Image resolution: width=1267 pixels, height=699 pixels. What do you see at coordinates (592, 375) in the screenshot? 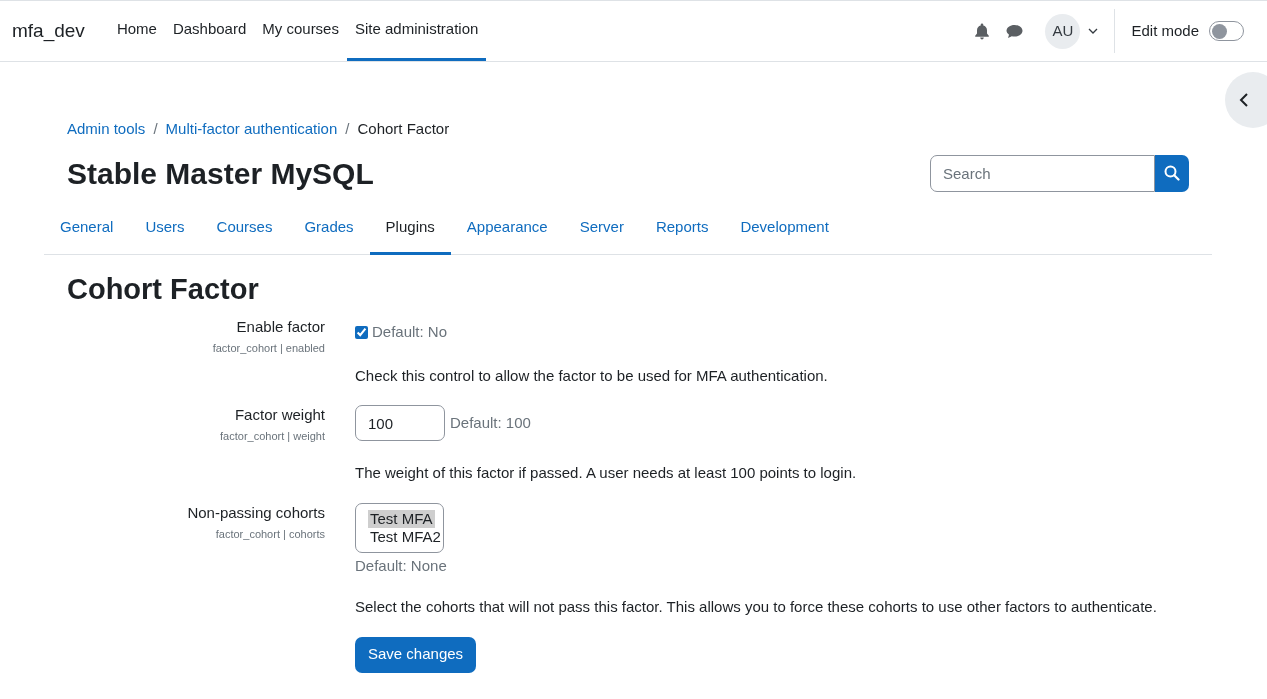
I see `setting-description: Check this control to allow the factor to be used for MFA authentication.` at bounding box center [592, 375].